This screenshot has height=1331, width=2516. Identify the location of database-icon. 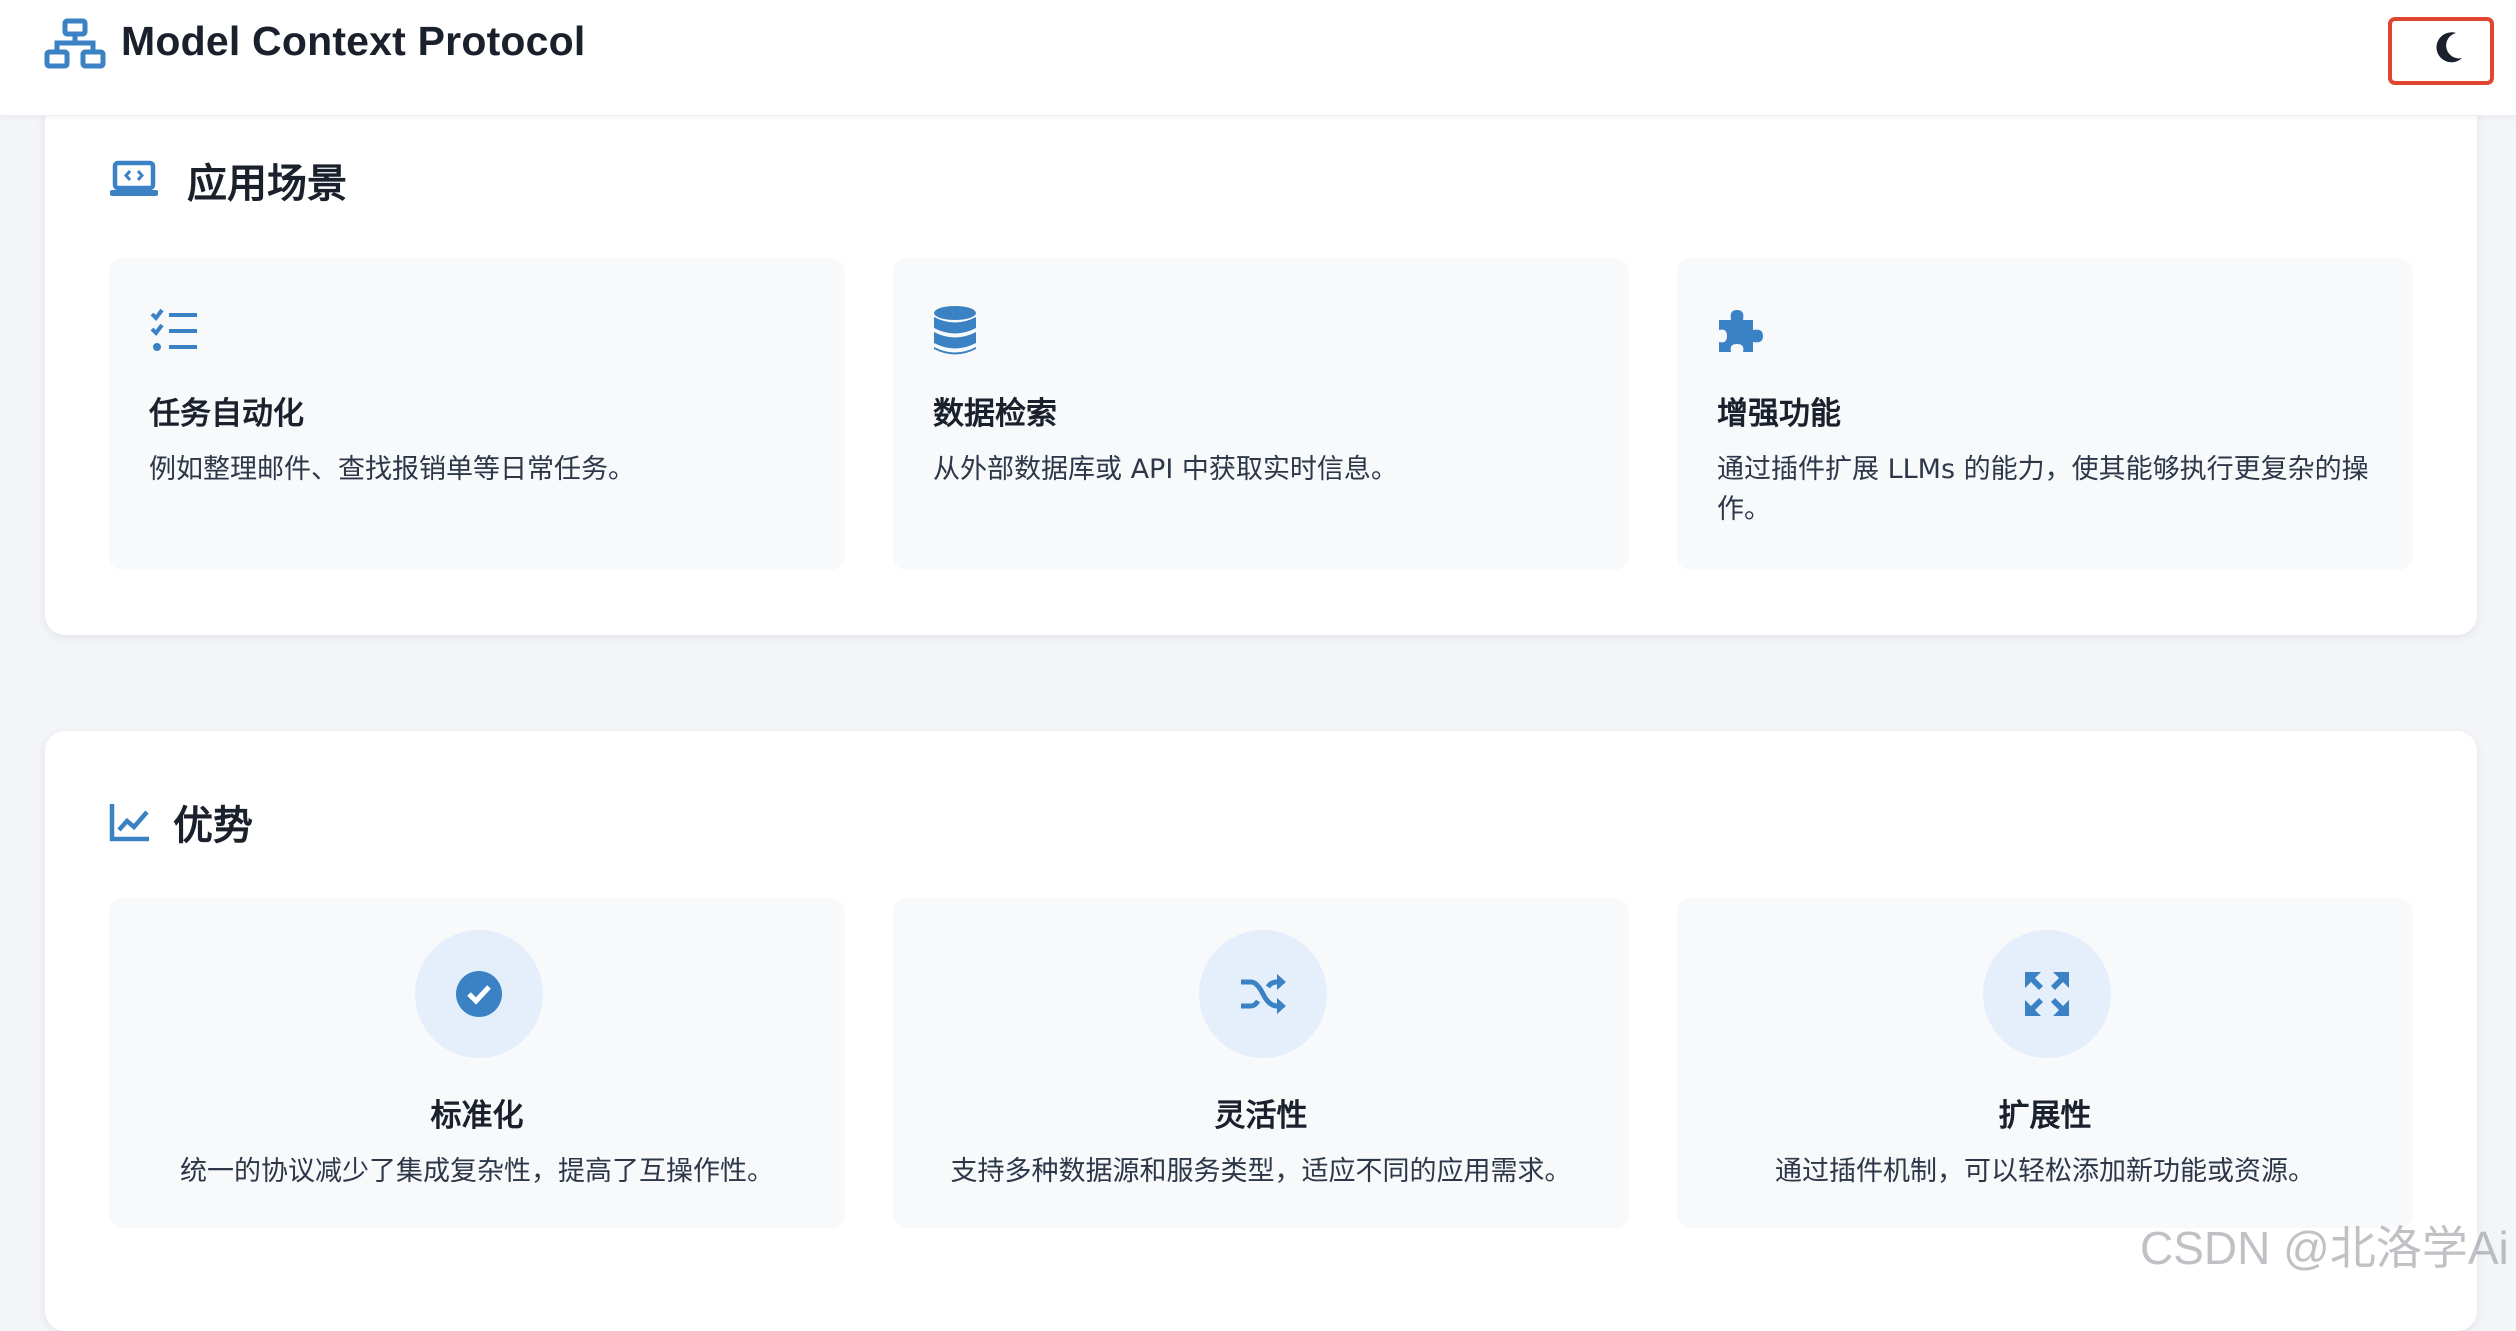
(955, 330).